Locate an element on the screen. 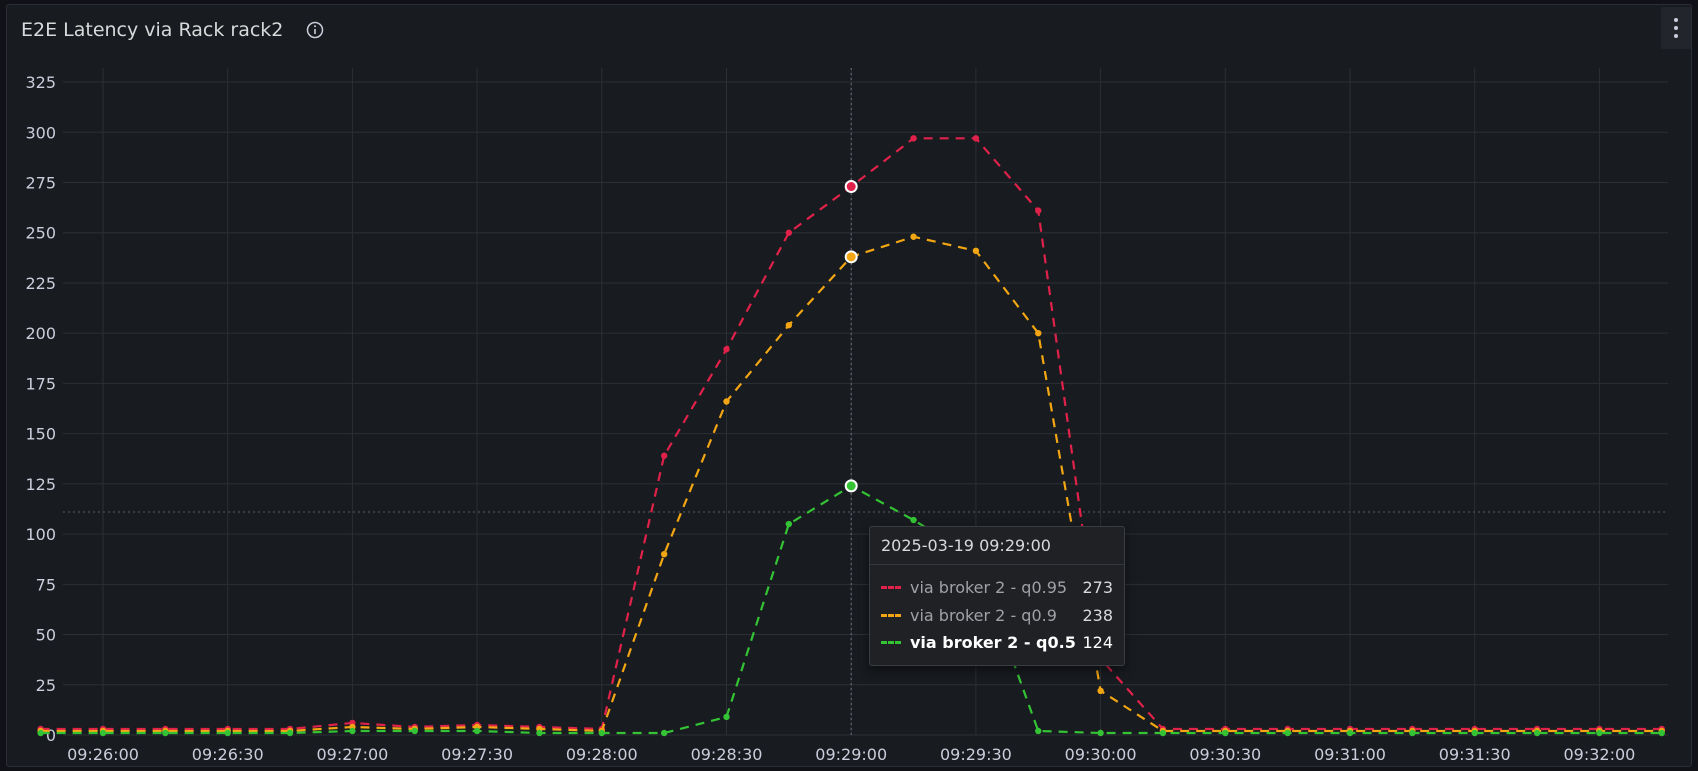 The width and height of the screenshot is (1698, 771). x-tick-label: 09:29:30 is located at coordinates (976, 754).